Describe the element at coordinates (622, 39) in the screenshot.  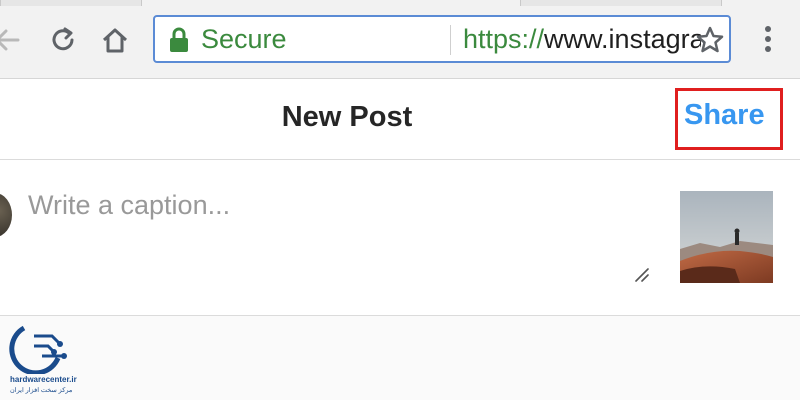
I see `url-host: www.instagram.com/cr` at that location.